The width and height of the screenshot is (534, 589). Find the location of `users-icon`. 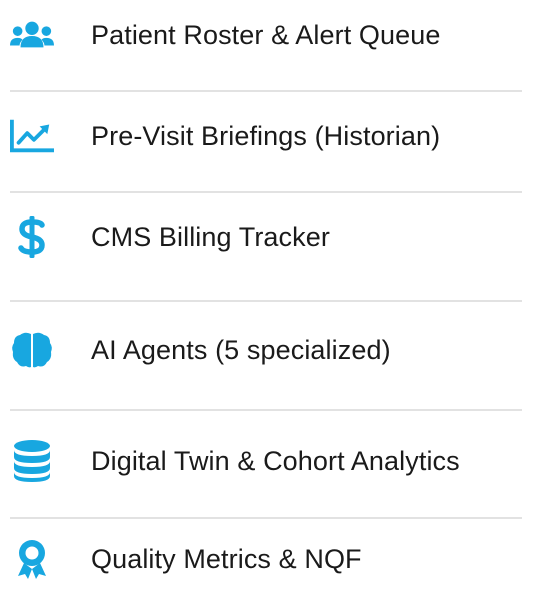

users-icon is located at coordinates (32, 35).